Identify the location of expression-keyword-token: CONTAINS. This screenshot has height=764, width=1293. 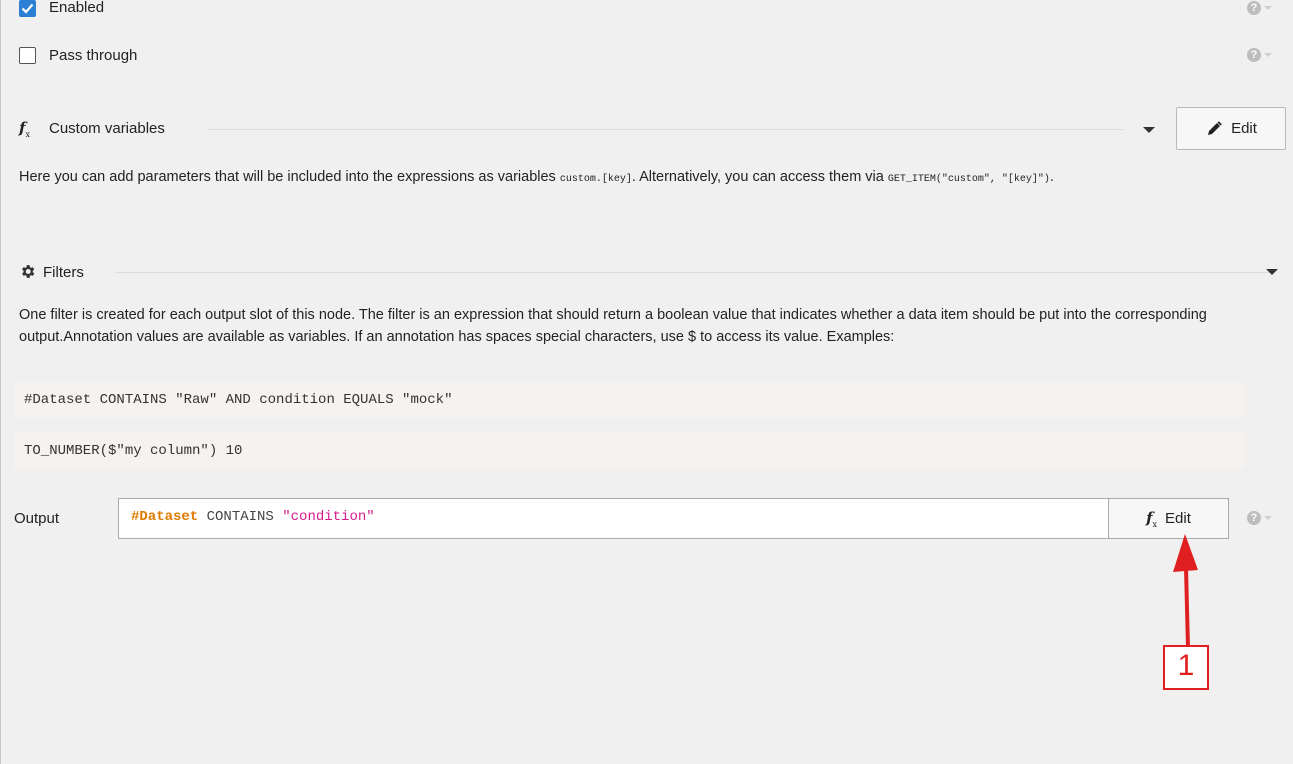
(240, 517).